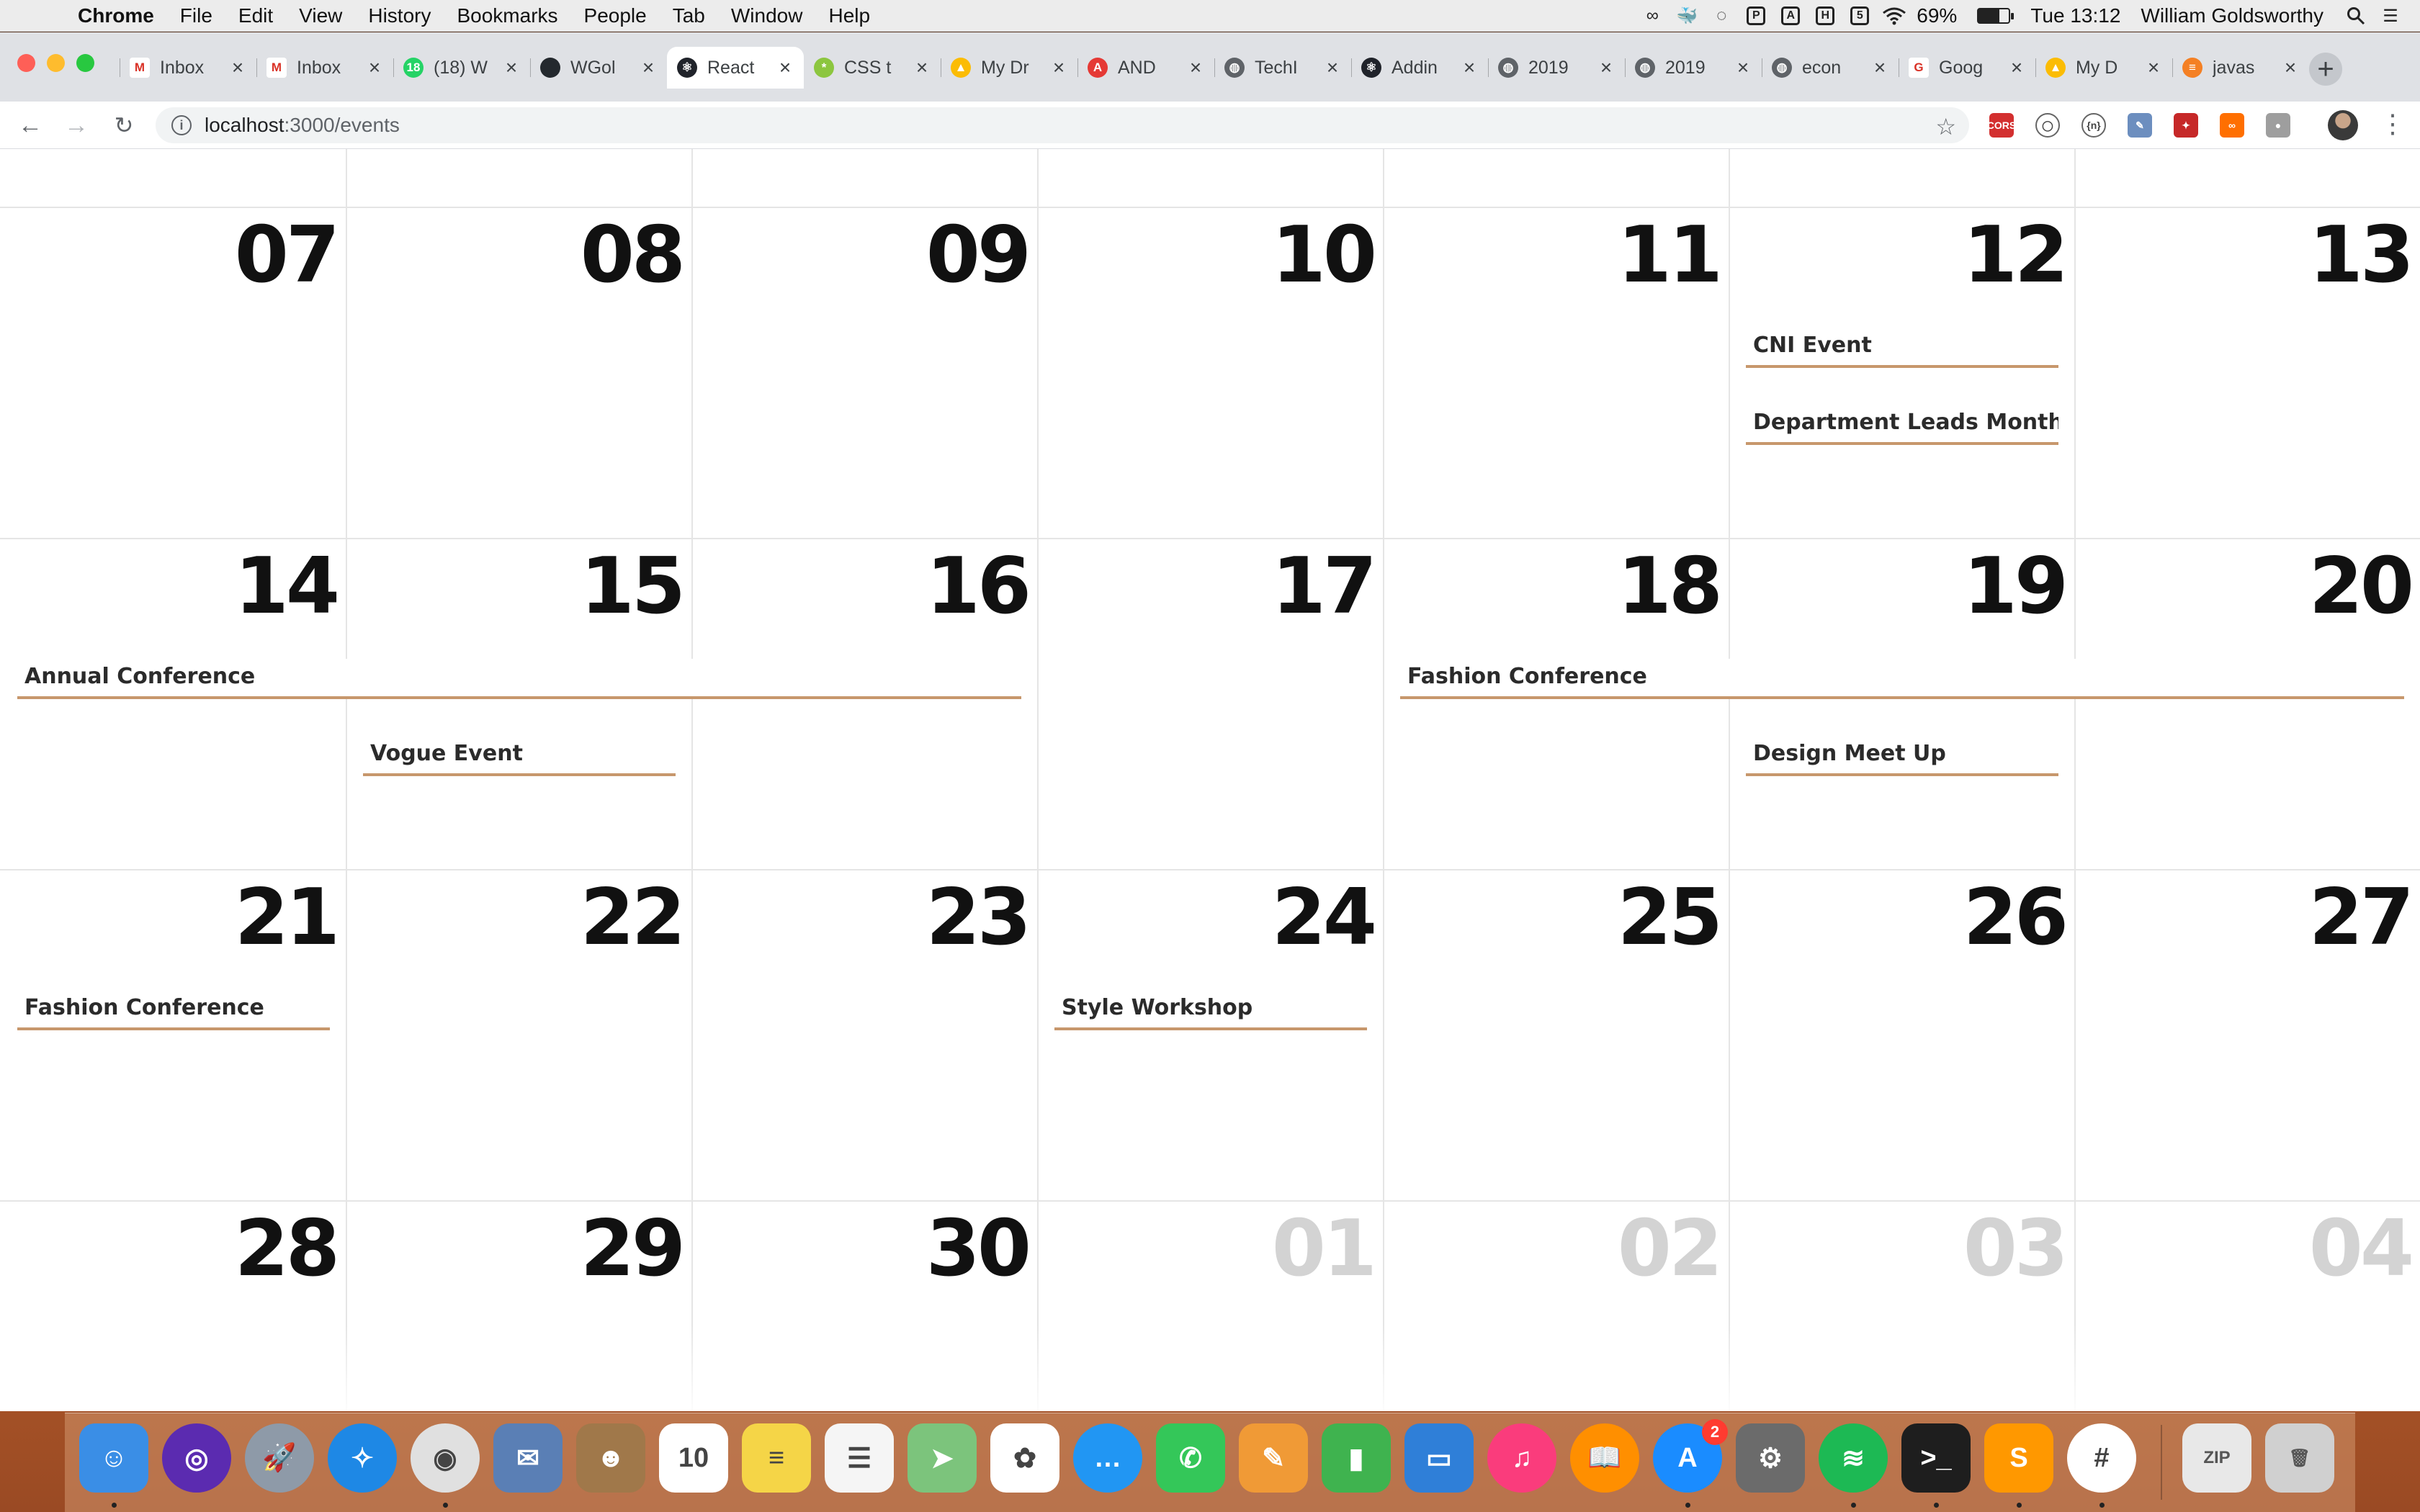 The width and height of the screenshot is (2420, 1512). Describe the element at coordinates (2103, 68) in the screenshot. I see `browser-tab: ▲ My D ×` at that location.